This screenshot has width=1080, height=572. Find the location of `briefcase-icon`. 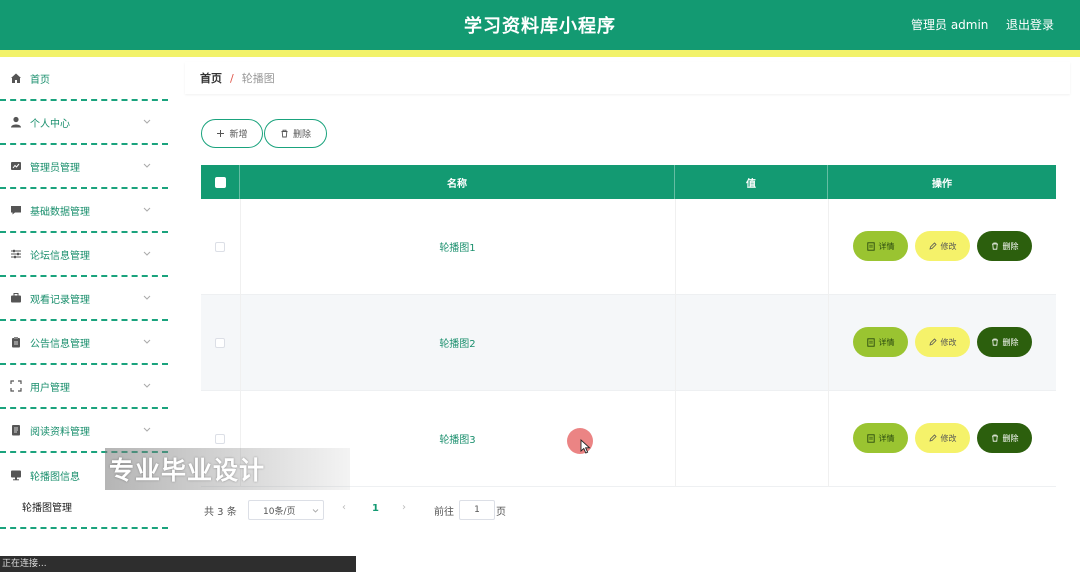

briefcase-icon is located at coordinates (16, 298).